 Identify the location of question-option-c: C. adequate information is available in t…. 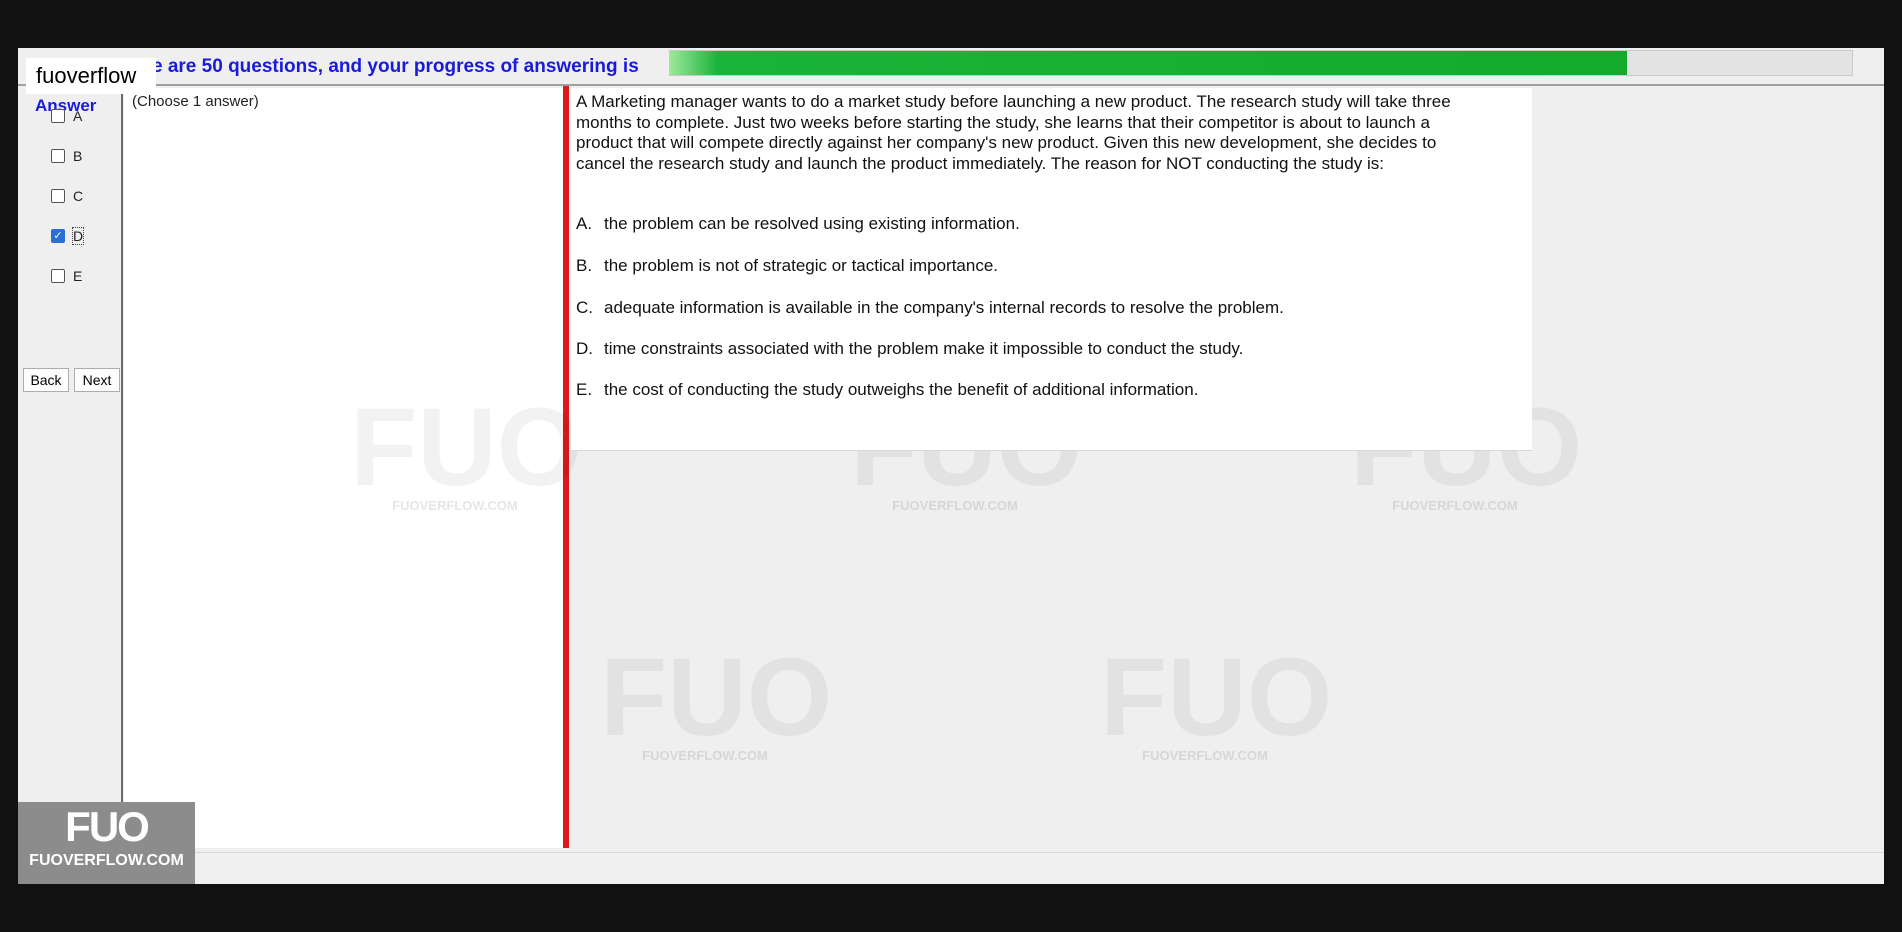
(930, 308).